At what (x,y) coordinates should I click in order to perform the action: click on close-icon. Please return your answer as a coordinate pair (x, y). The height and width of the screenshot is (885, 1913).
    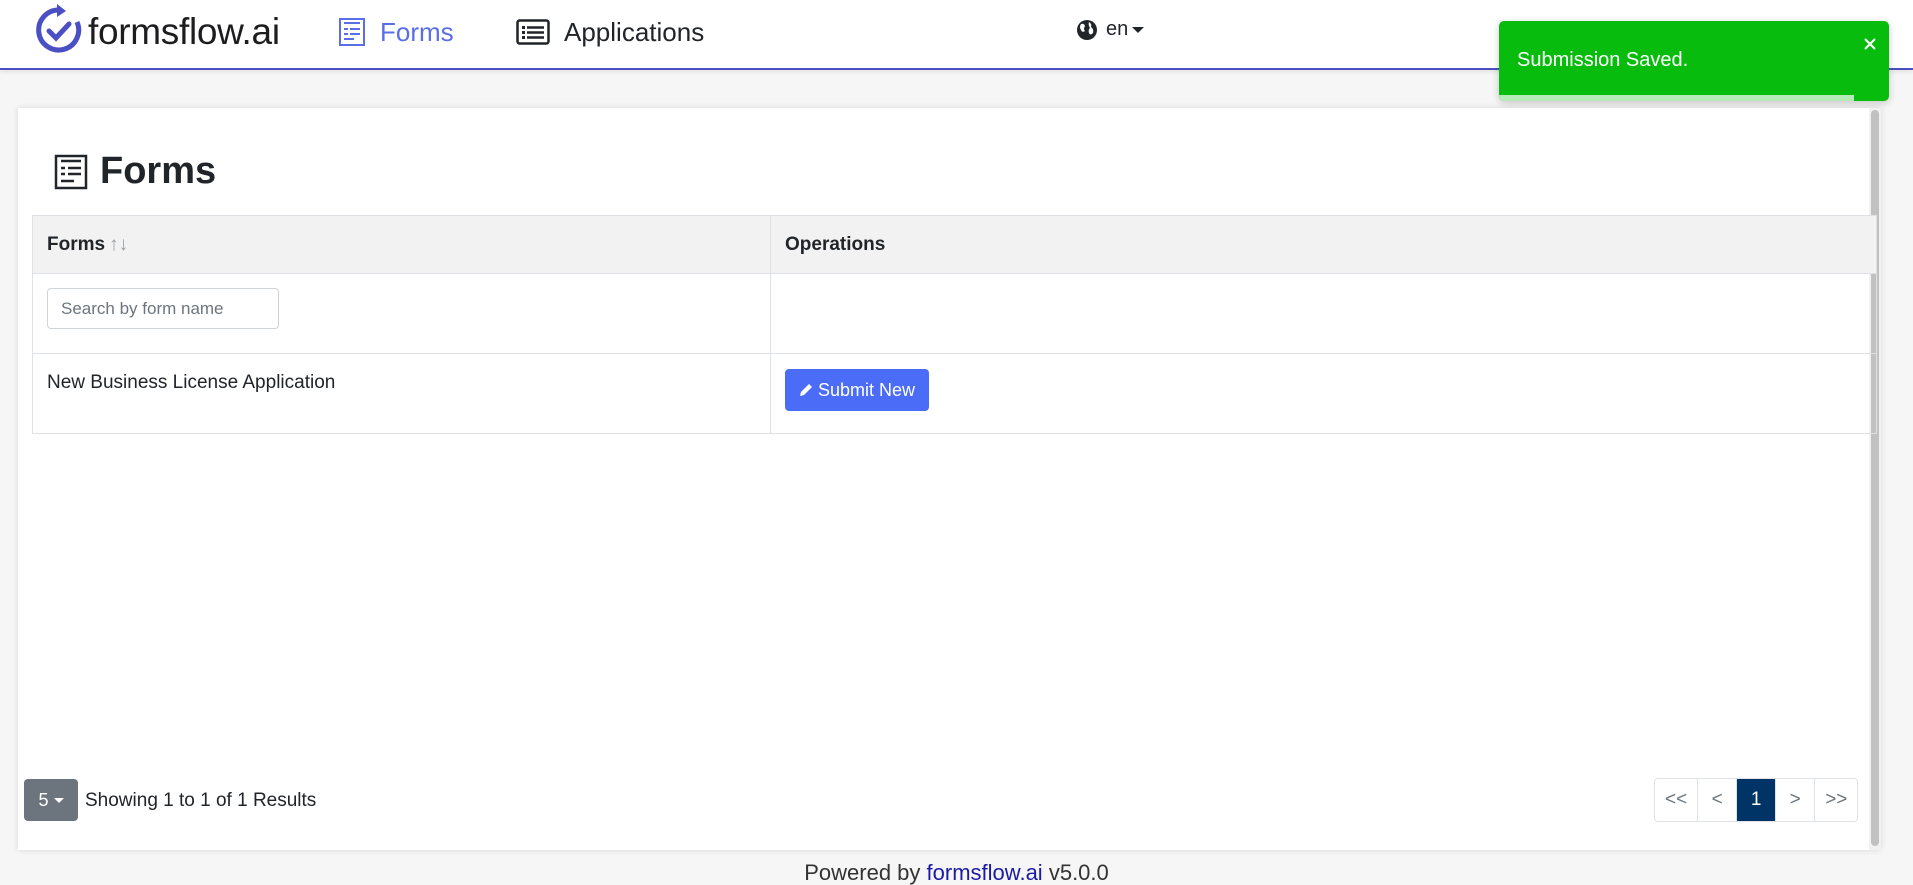
    Looking at the image, I should click on (1870, 44).